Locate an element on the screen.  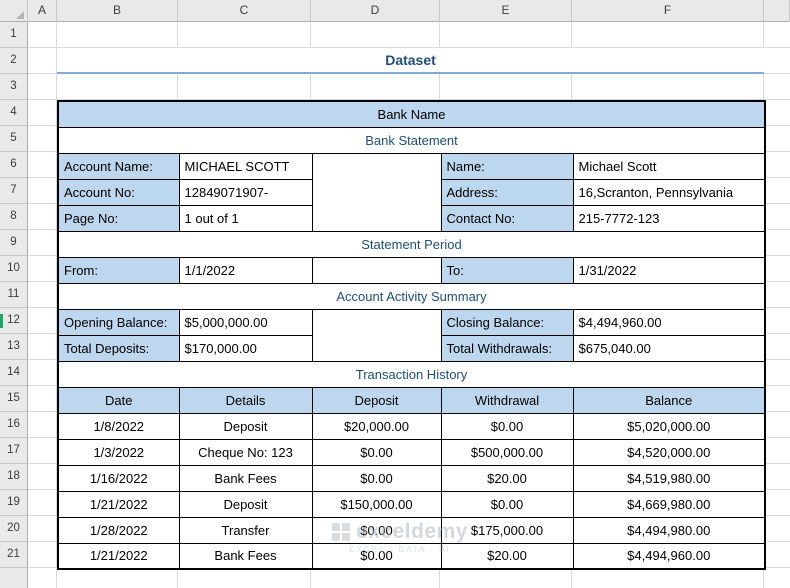
row-header-12: 12 is located at coordinates (13, 321).